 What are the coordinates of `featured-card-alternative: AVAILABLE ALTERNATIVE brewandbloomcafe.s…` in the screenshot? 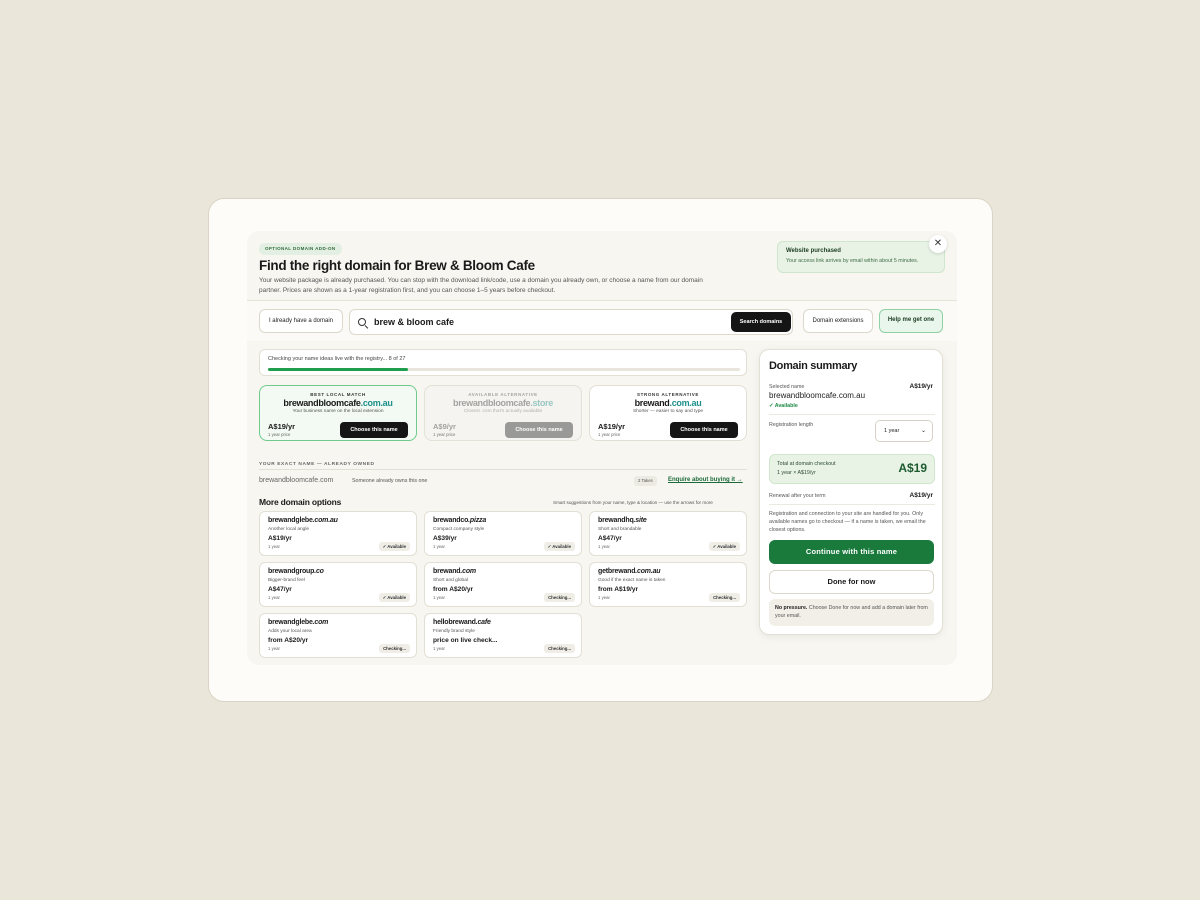 It's located at (503, 413).